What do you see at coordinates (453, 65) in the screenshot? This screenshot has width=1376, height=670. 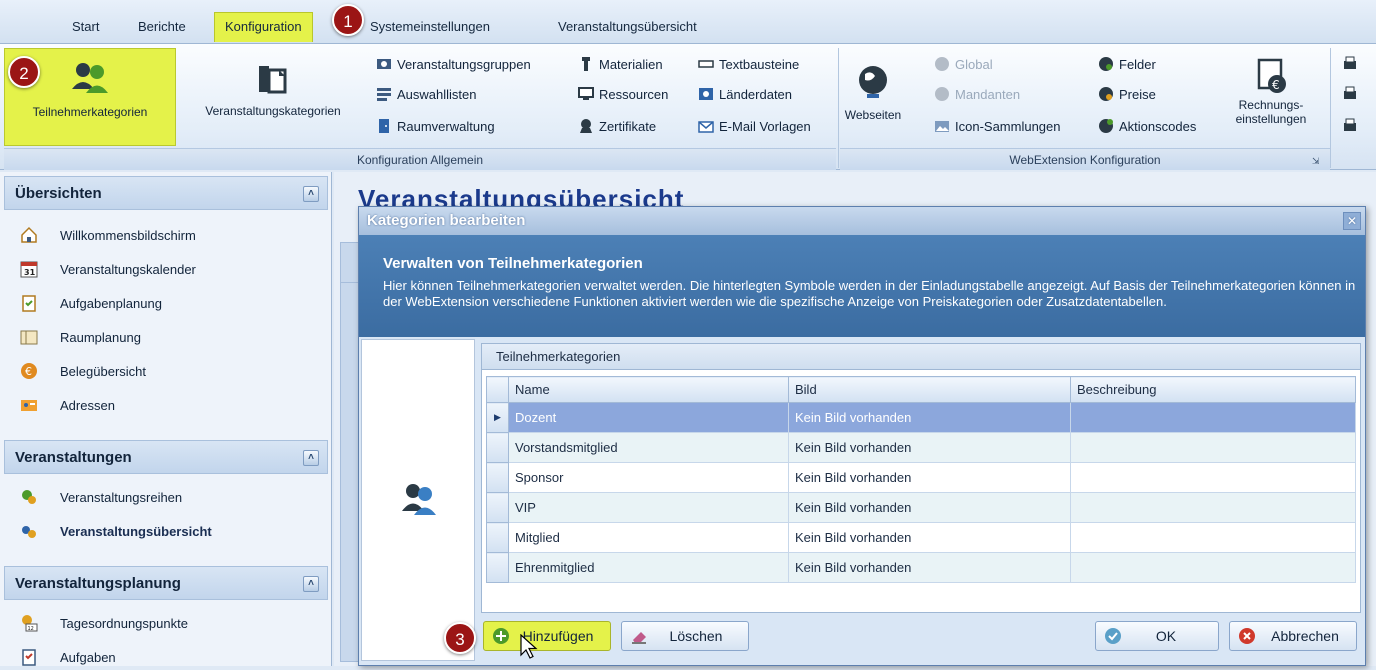 I see `veranstaltungsgruppen-button: Veranstaltungsgruppen` at bounding box center [453, 65].